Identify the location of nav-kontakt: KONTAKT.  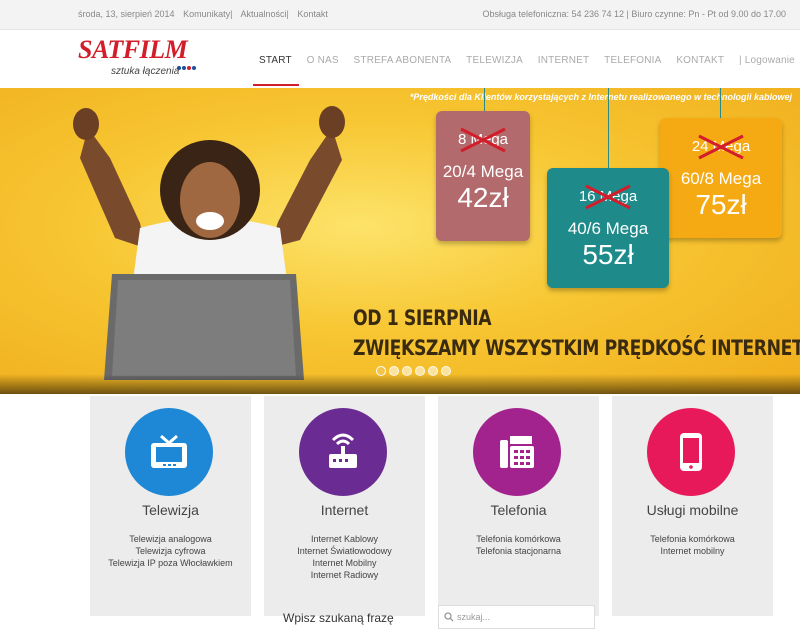
(700, 60).